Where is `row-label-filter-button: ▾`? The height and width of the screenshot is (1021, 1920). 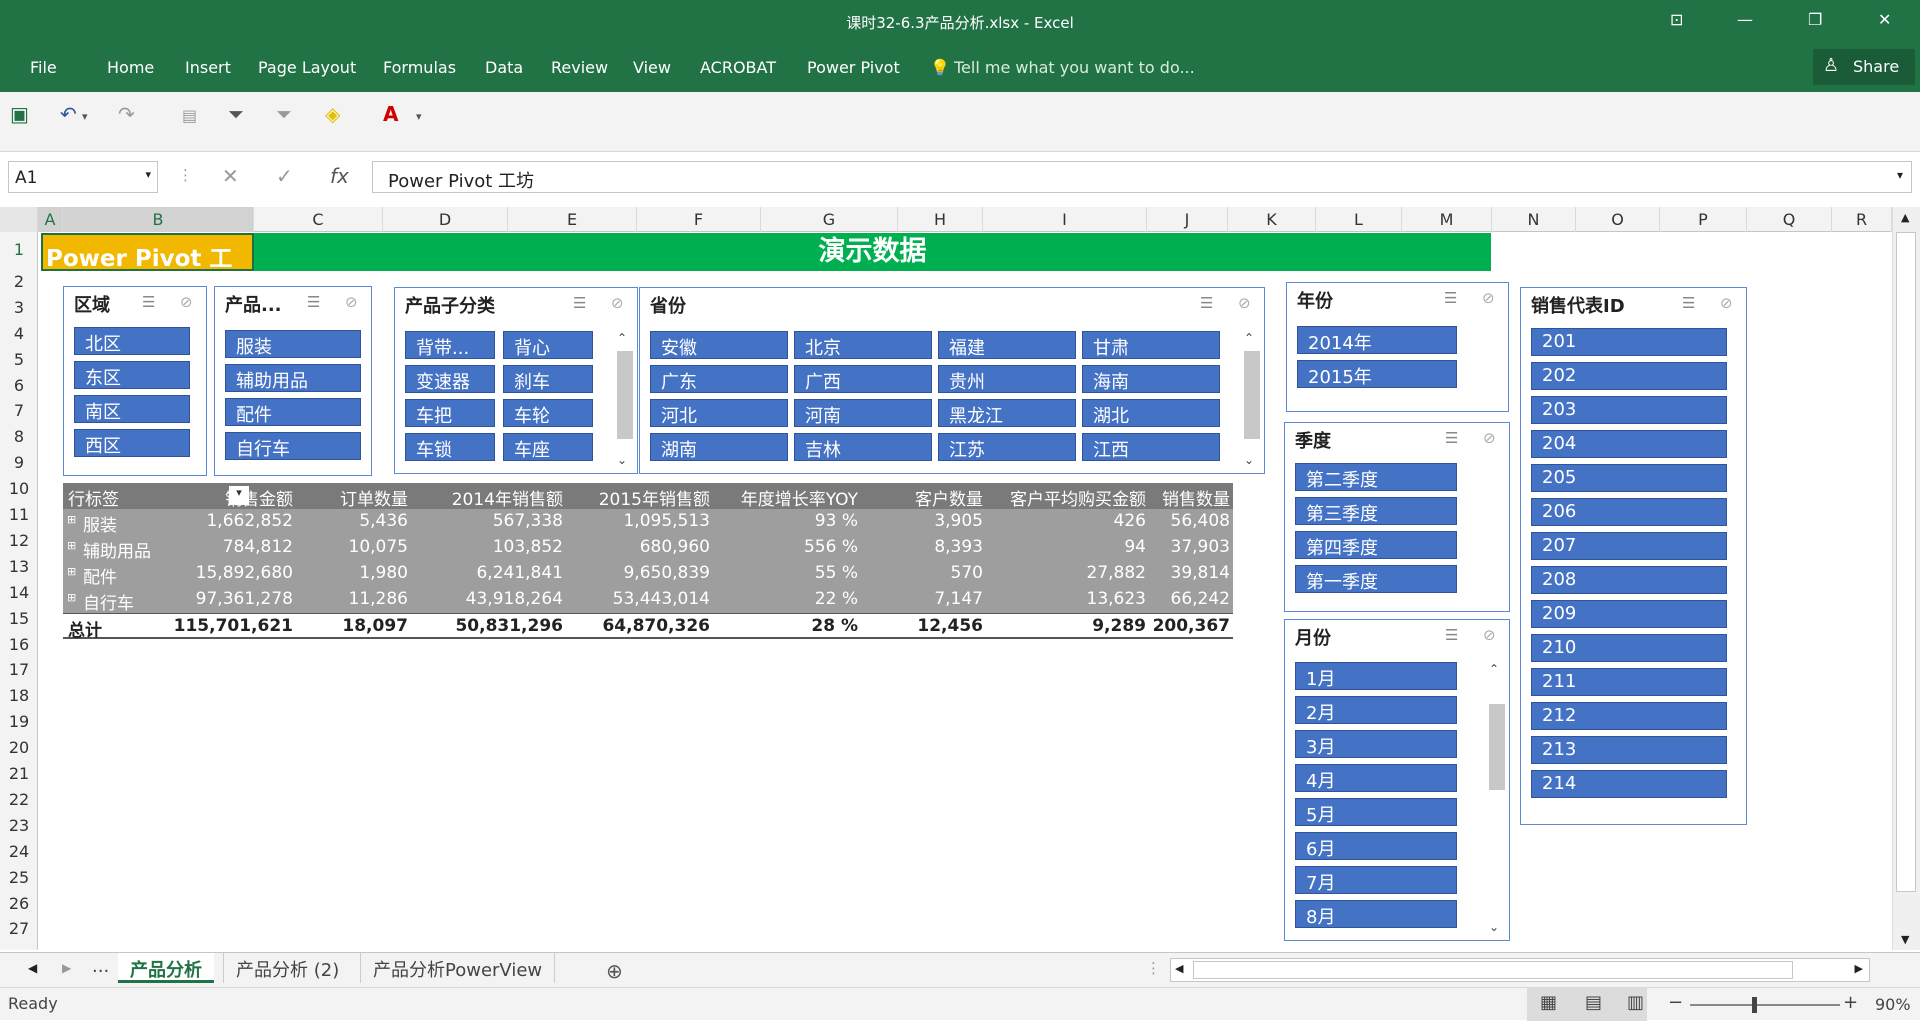 row-label-filter-button: ▾ is located at coordinates (239, 495).